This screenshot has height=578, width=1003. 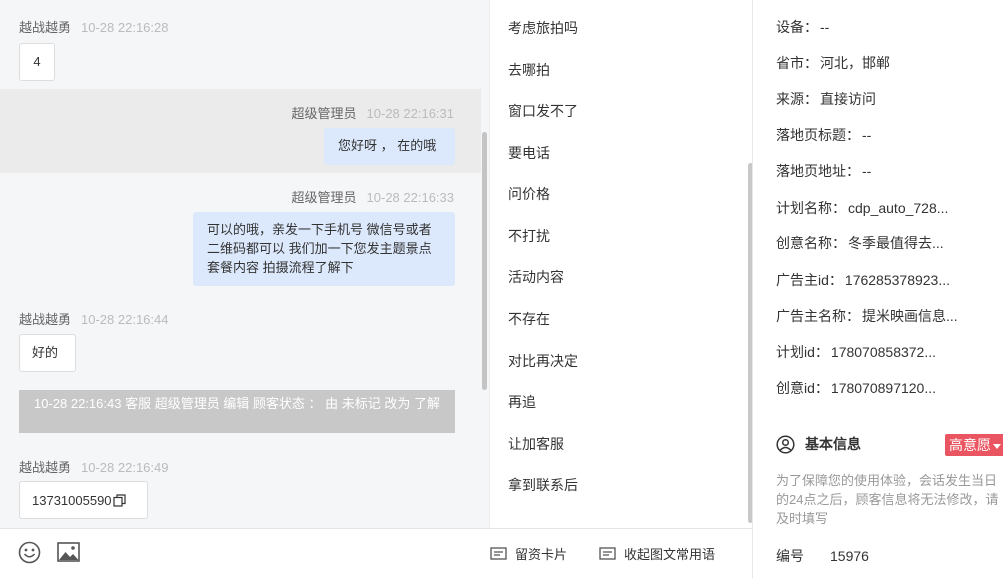 I want to click on image-icon, so click(x=68, y=552).